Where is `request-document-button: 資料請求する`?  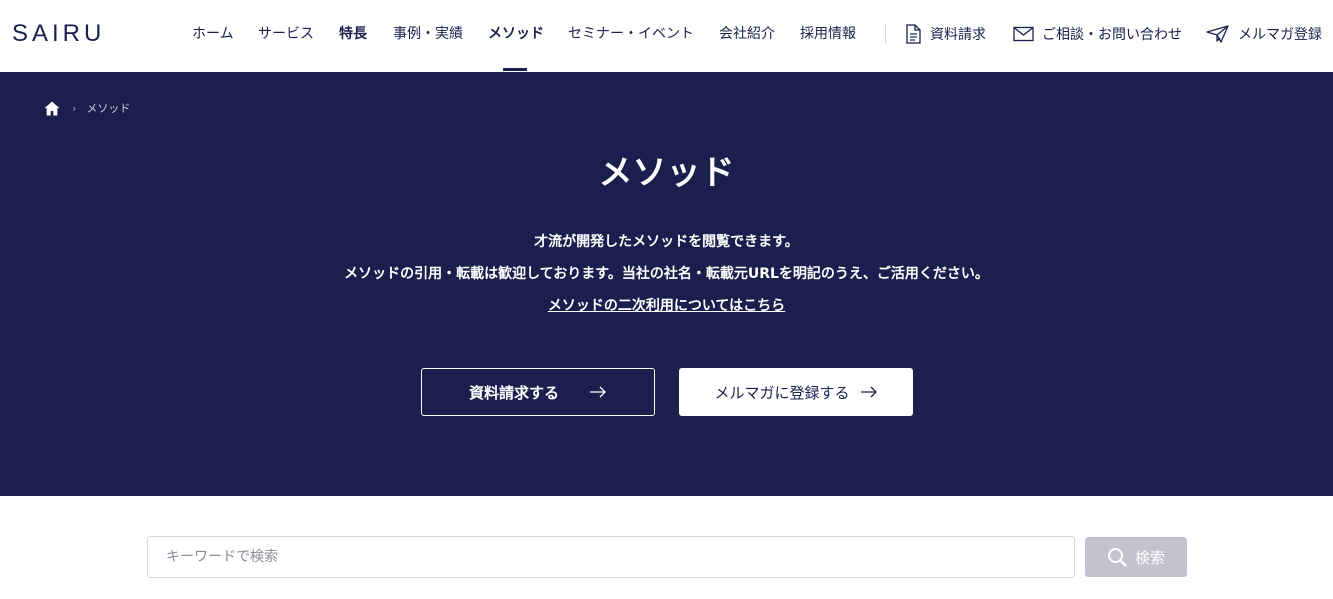 request-document-button: 資料請求する is located at coordinates (538, 392).